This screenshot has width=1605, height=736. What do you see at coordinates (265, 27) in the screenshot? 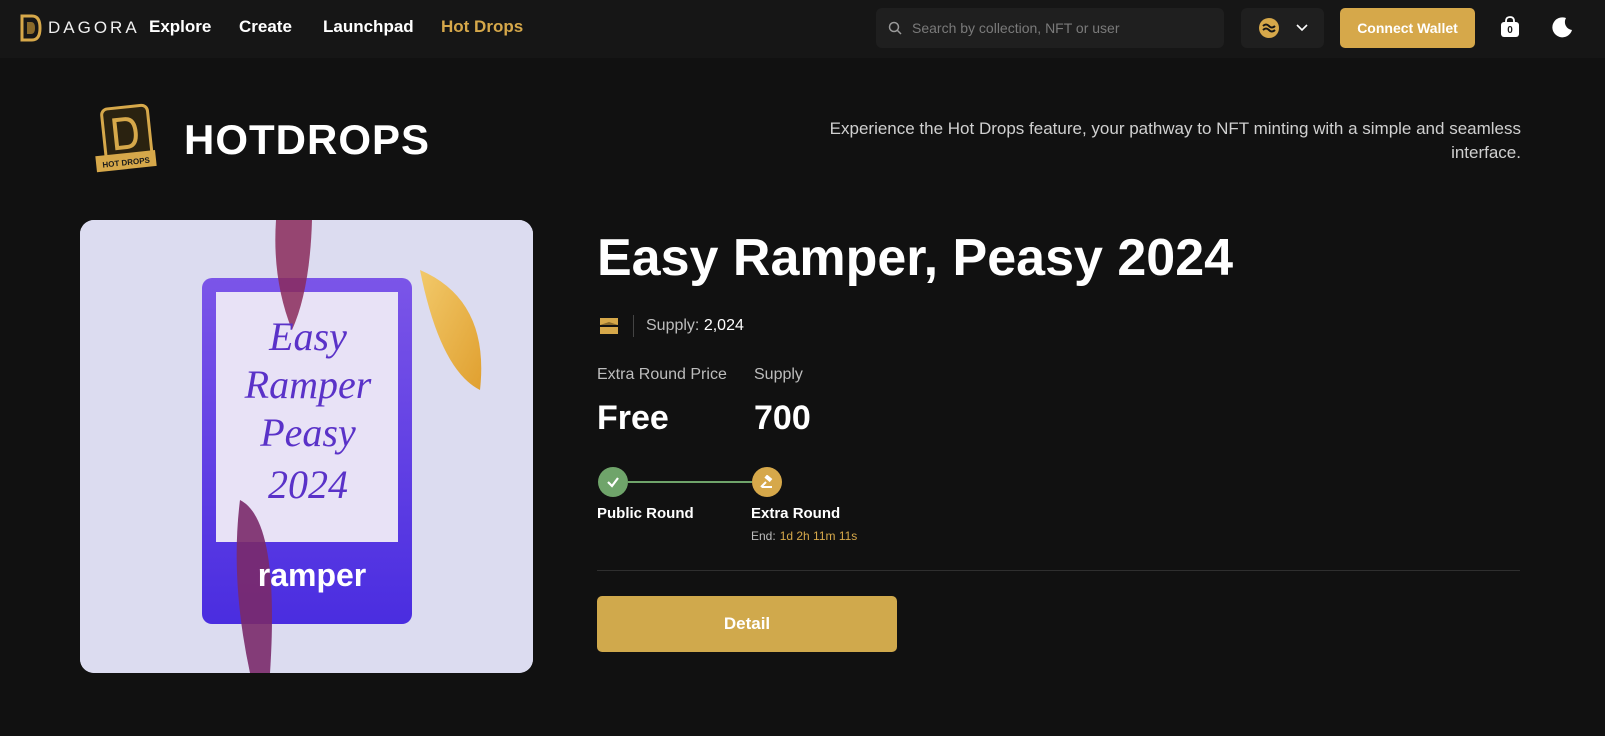
I see `nav-create: Create` at bounding box center [265, 27].